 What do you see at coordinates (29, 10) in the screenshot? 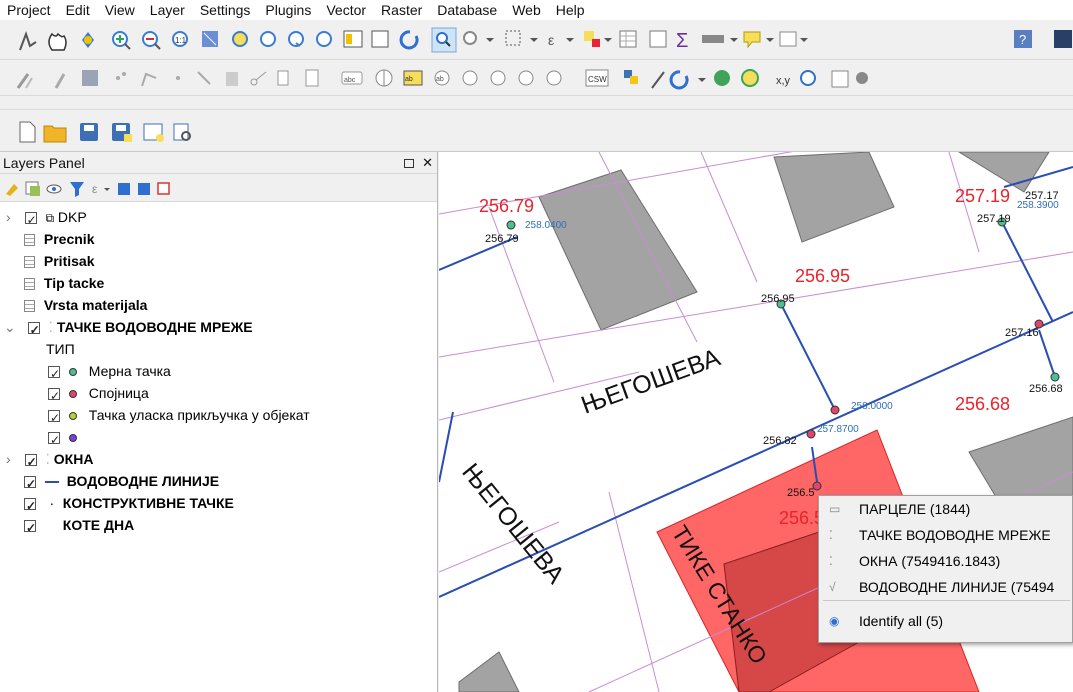
I see `menu-project: Project` at bounding box center [29, 10].